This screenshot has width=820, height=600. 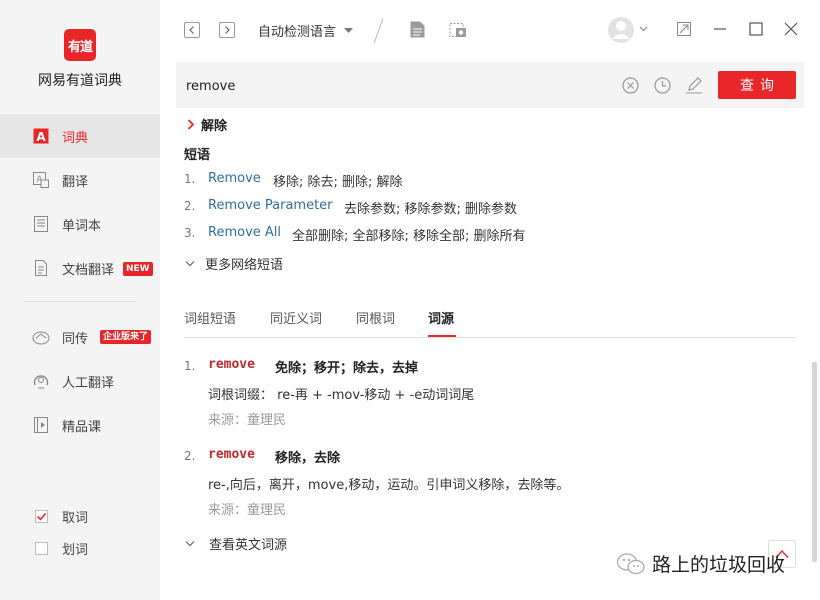 I want to click on nav-item-dictionary: A 词典, so click(x=80, y=136).